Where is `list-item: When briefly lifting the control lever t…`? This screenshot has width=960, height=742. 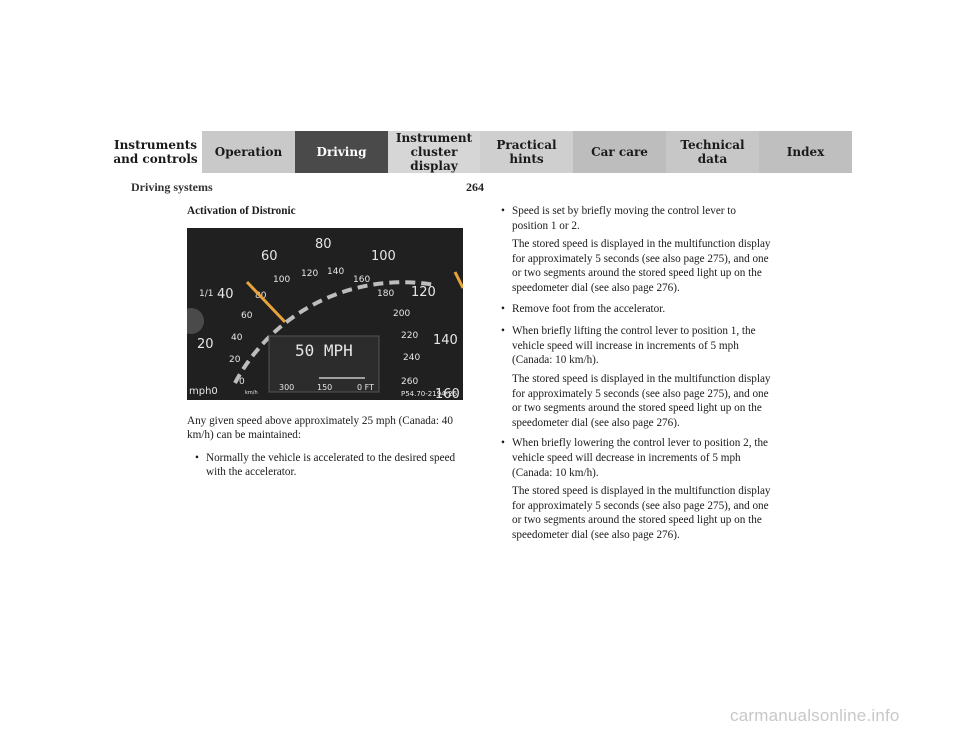
list-item: When briefly lifting the control lever t… is located at coordinates (636, 346).